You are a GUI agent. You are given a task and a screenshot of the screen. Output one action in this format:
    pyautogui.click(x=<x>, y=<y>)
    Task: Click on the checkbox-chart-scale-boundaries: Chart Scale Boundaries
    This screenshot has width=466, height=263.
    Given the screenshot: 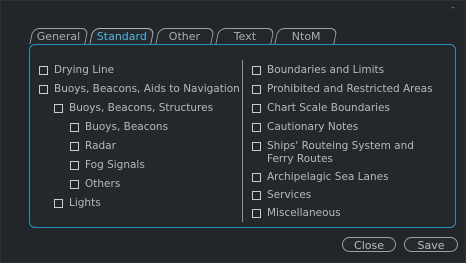 What is the action you would take?
    pyautogui.click(x=321, y=108)
    